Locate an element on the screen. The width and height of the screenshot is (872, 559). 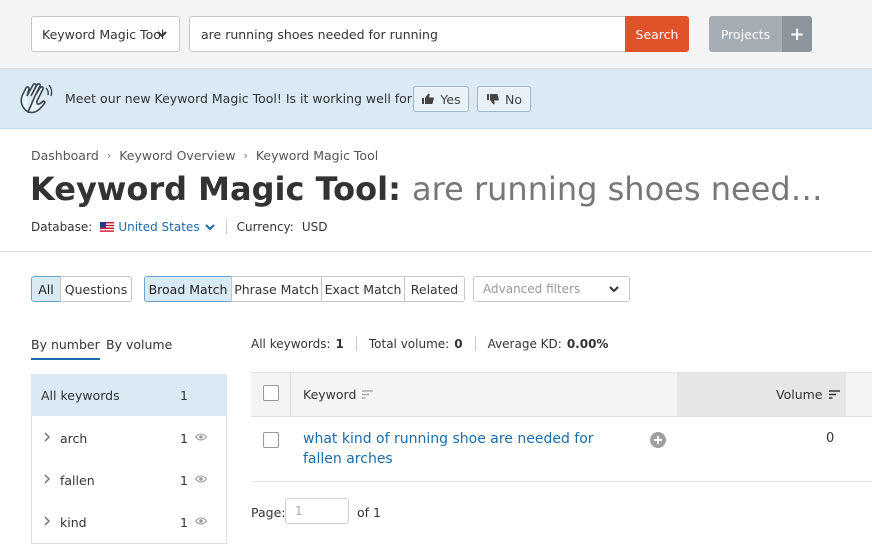
volume-column-header: Volume is located at coordinates (808, 394).